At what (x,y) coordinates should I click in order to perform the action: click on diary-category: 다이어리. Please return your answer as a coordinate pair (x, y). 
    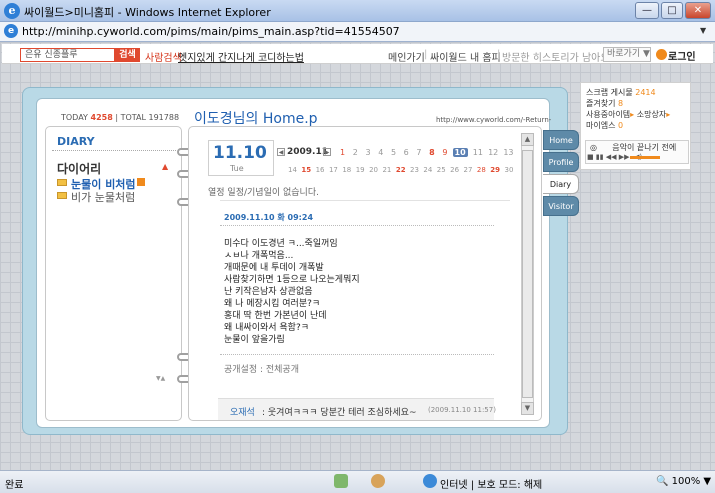
    Looking at the image, I should click on (79, 168).